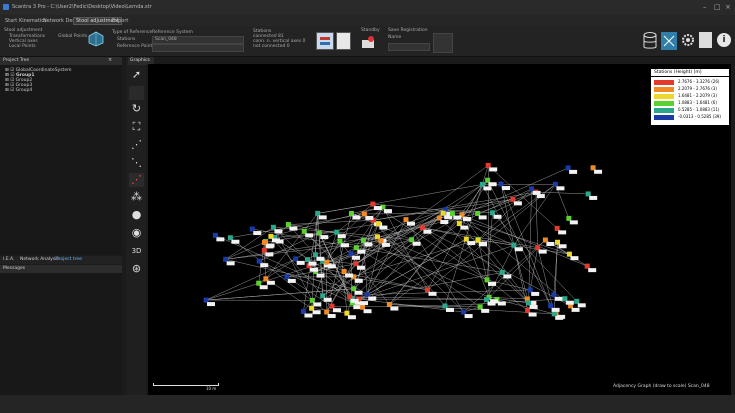 This screenshot has height=413, width=735. What do you see at coordinates (669, 41) in the screenshot?
I see `network-tool-icon` at bounding box center [669, 41].